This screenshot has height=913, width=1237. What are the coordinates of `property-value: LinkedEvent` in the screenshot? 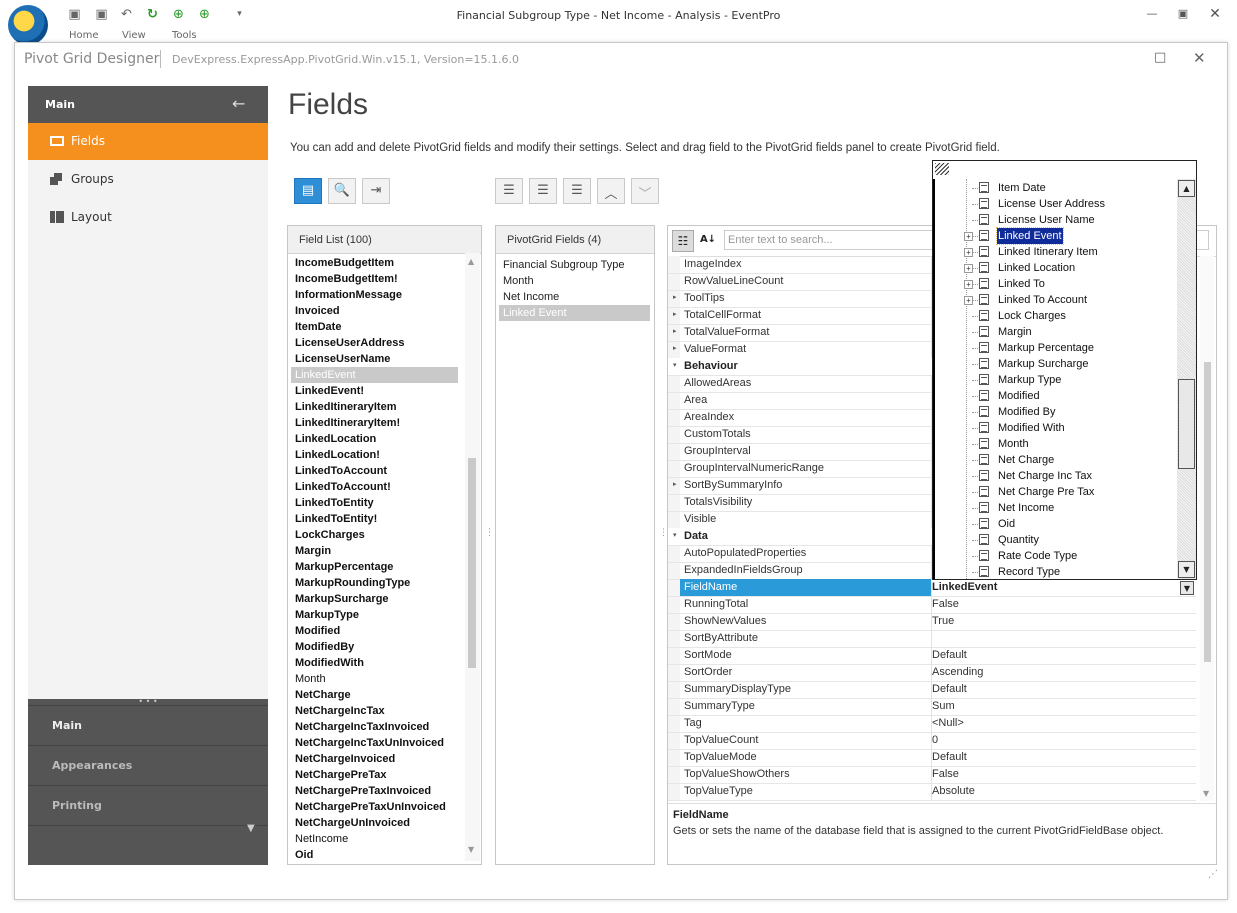 It's located at (964, 587).